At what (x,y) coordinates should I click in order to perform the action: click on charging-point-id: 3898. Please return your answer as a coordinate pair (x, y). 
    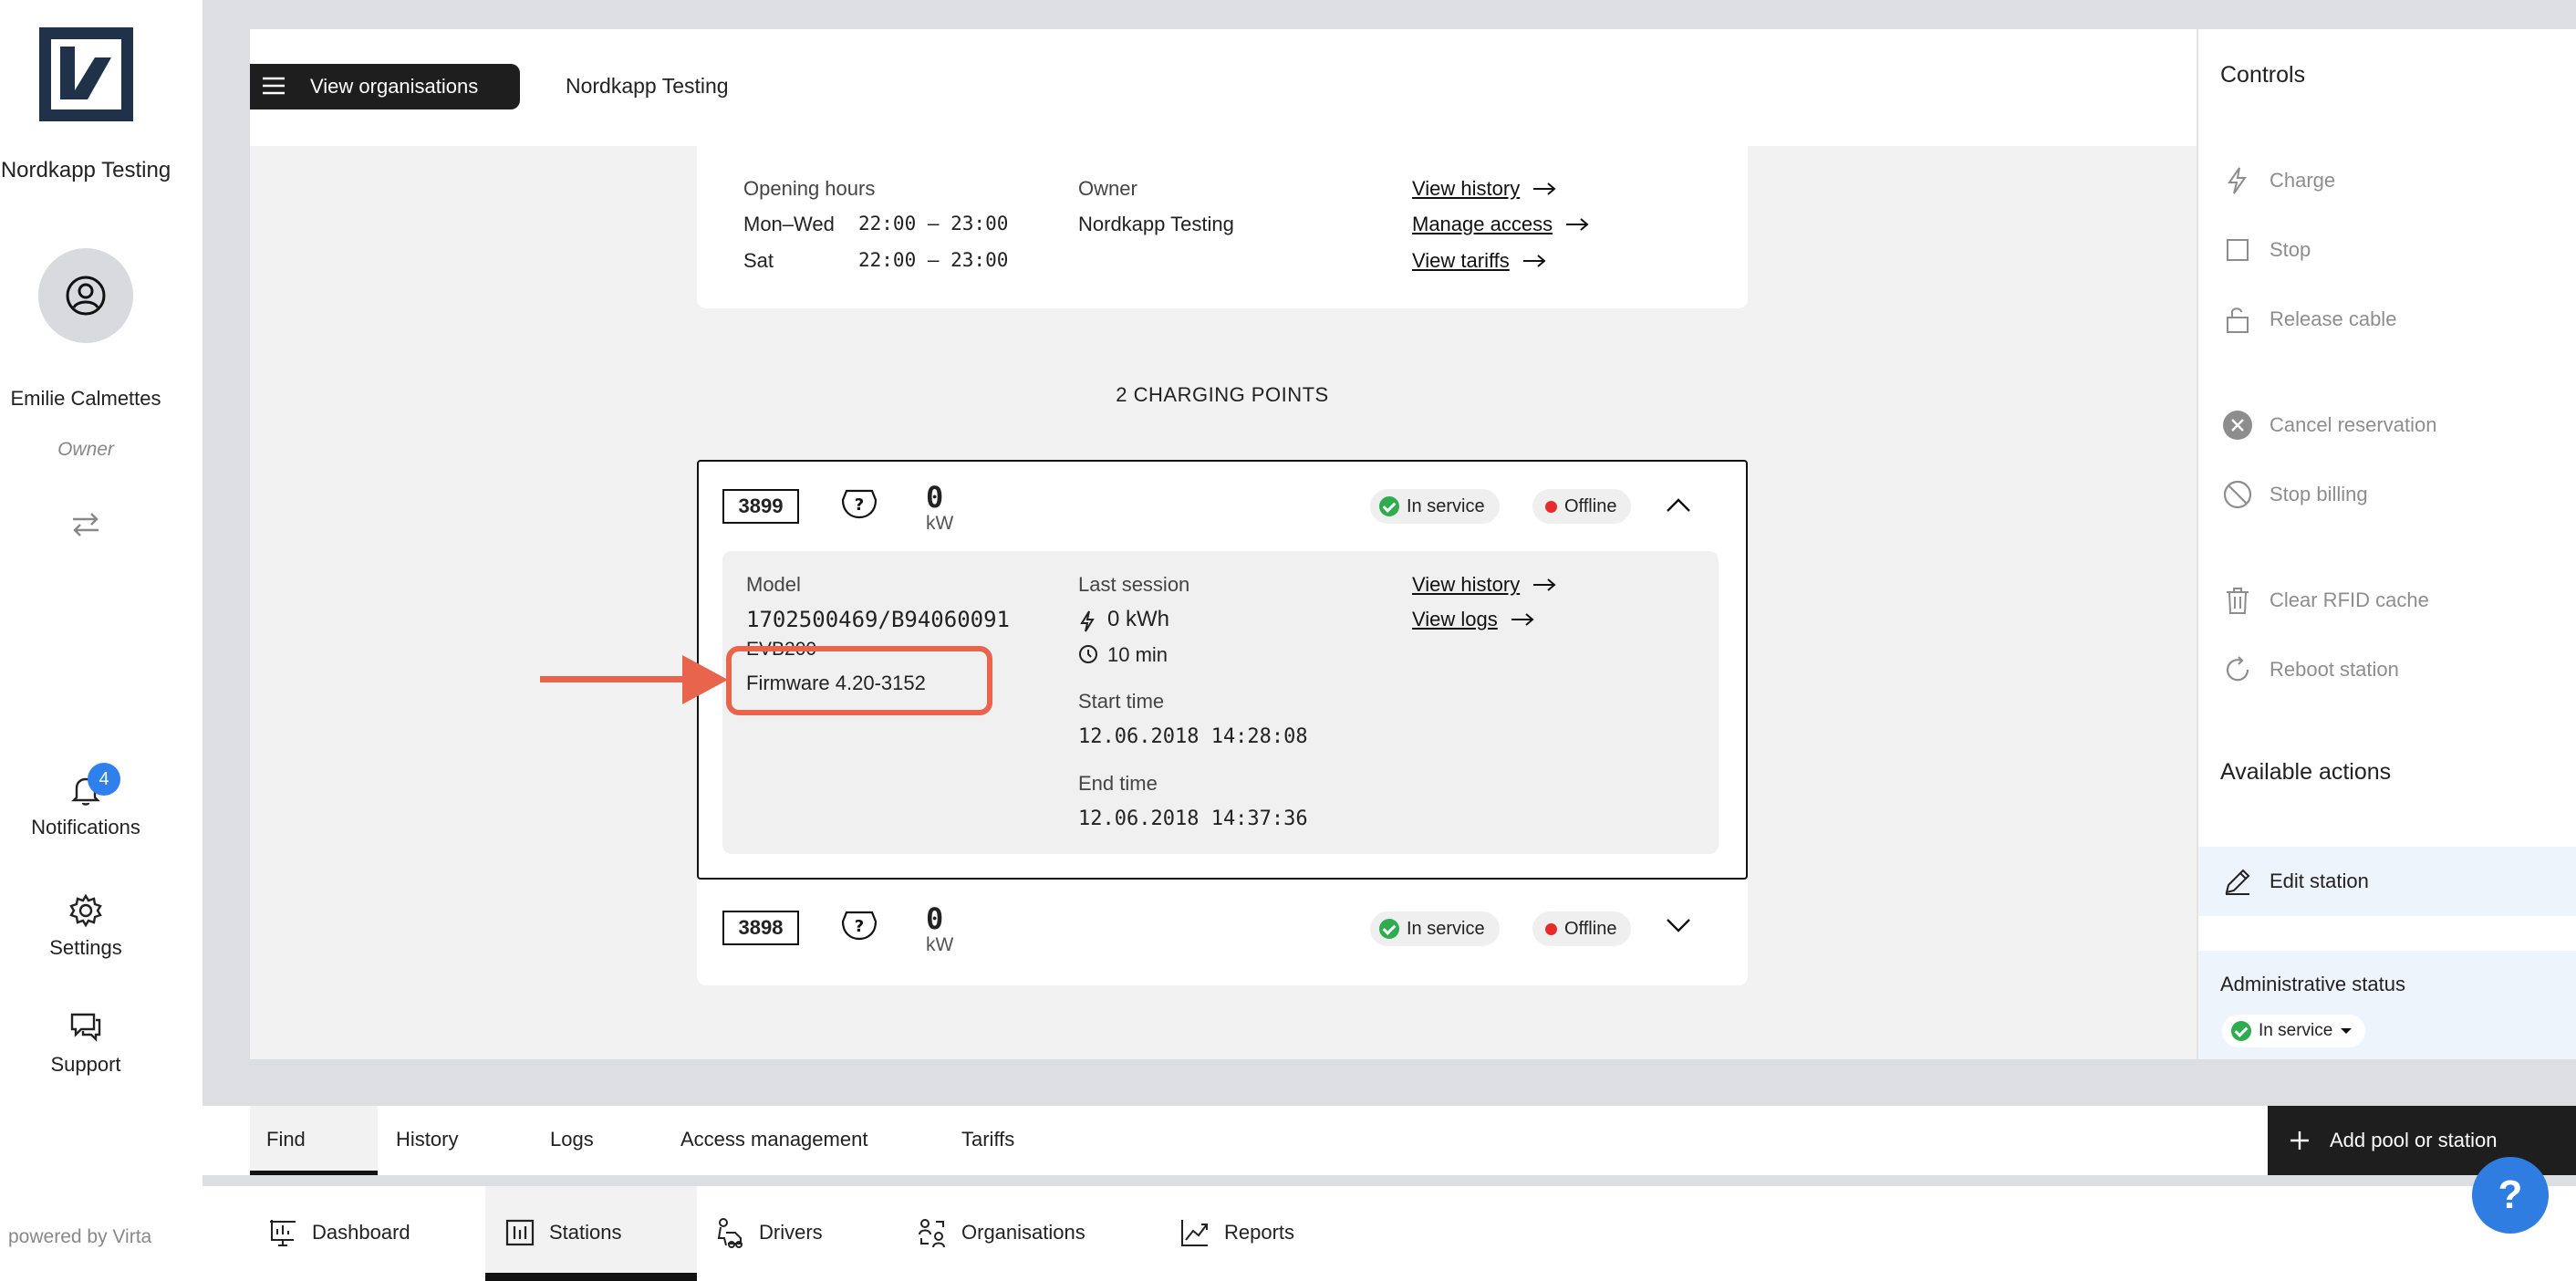
    Looking at the image, I should click on (760, 928).